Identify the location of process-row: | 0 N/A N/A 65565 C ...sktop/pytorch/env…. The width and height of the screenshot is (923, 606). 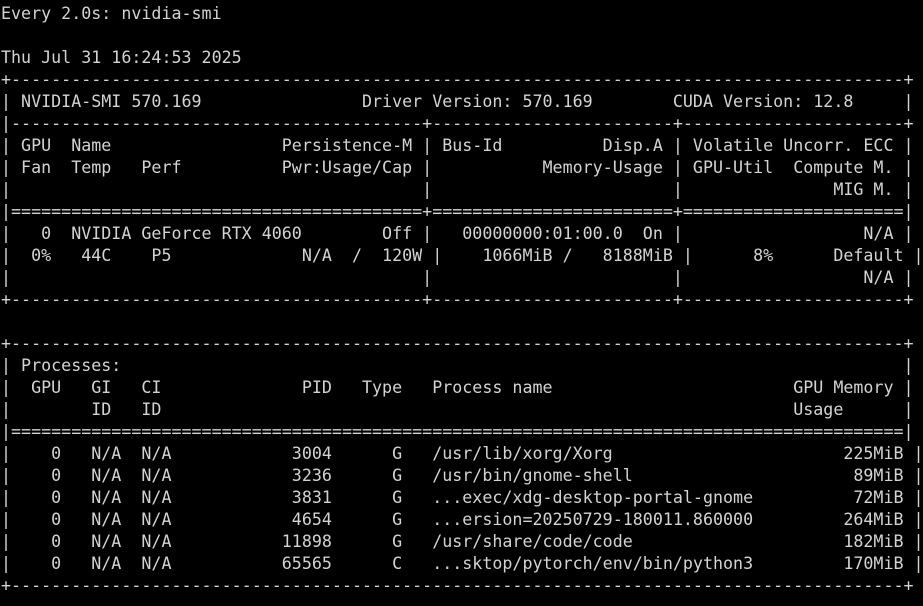
(462, 563).